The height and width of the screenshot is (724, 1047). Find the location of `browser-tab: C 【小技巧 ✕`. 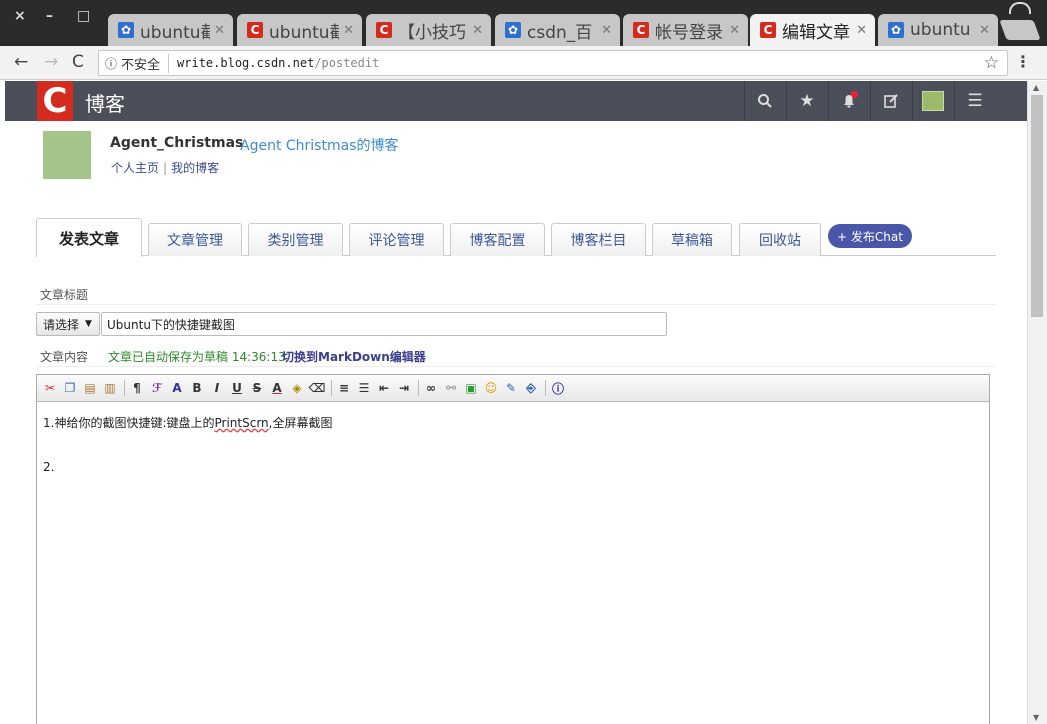

browser-tab: C 【小技巧 ✕ is located at coordinates (428, 30).